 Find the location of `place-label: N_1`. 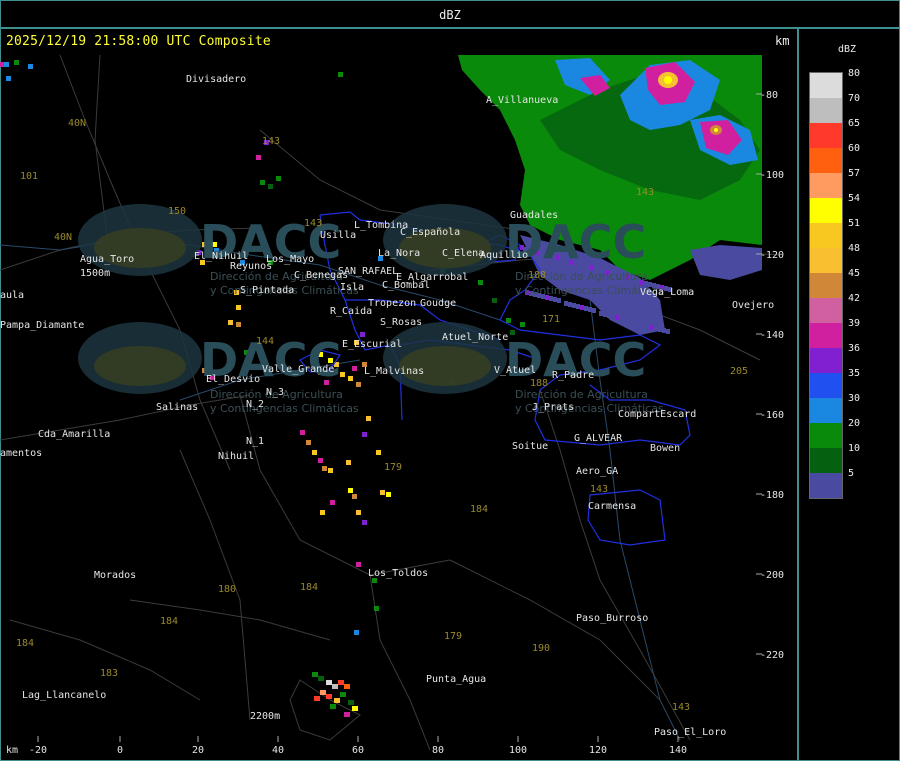

place-label: N_1 is located at coordinates (255, 441).